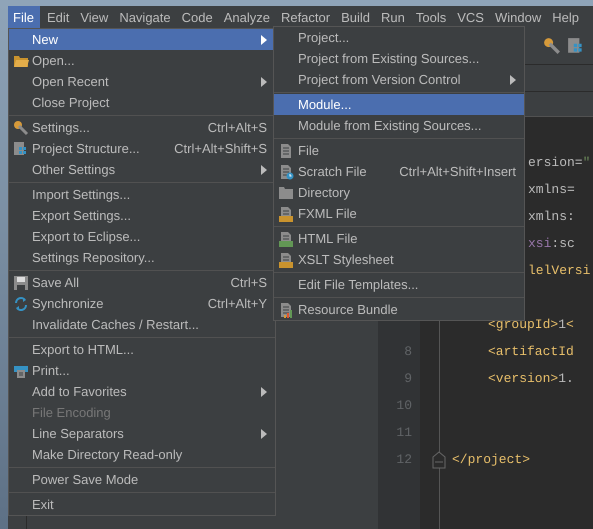 The width and height of the screenshot is (593, 529). Describe the element at coordinates (142, 127) in the screenshot. I see `menu-item: Settings... Ctrl+Alt+S` at that location.